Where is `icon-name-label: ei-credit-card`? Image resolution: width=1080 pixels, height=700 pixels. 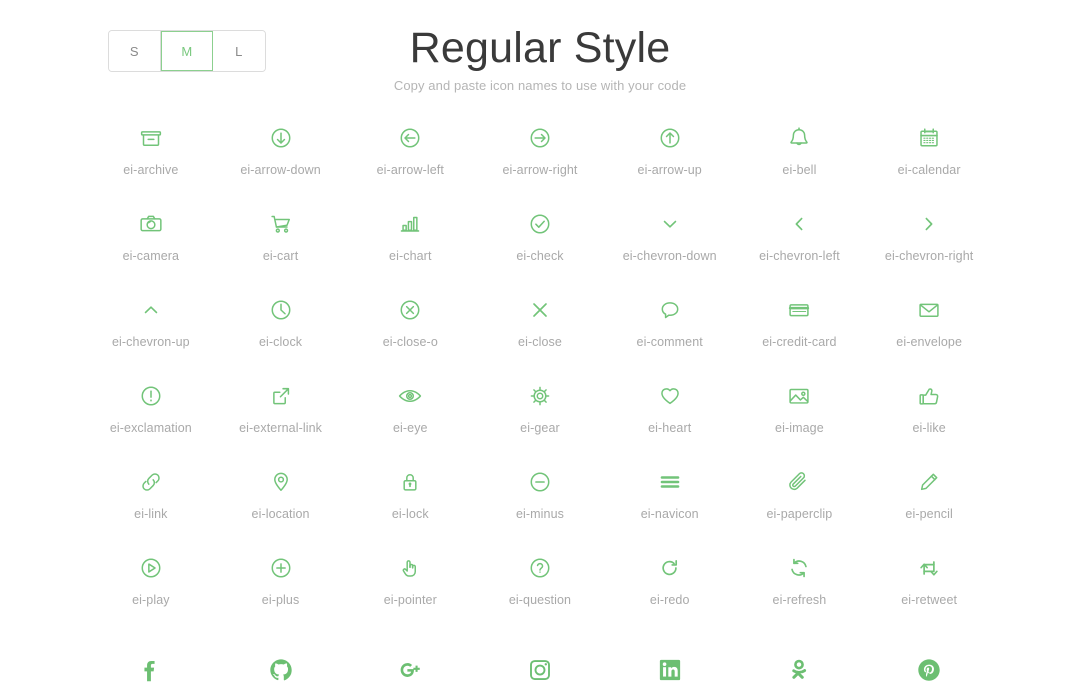
icon-name-label: ei-credit-card is located at coordinates (799, 342).